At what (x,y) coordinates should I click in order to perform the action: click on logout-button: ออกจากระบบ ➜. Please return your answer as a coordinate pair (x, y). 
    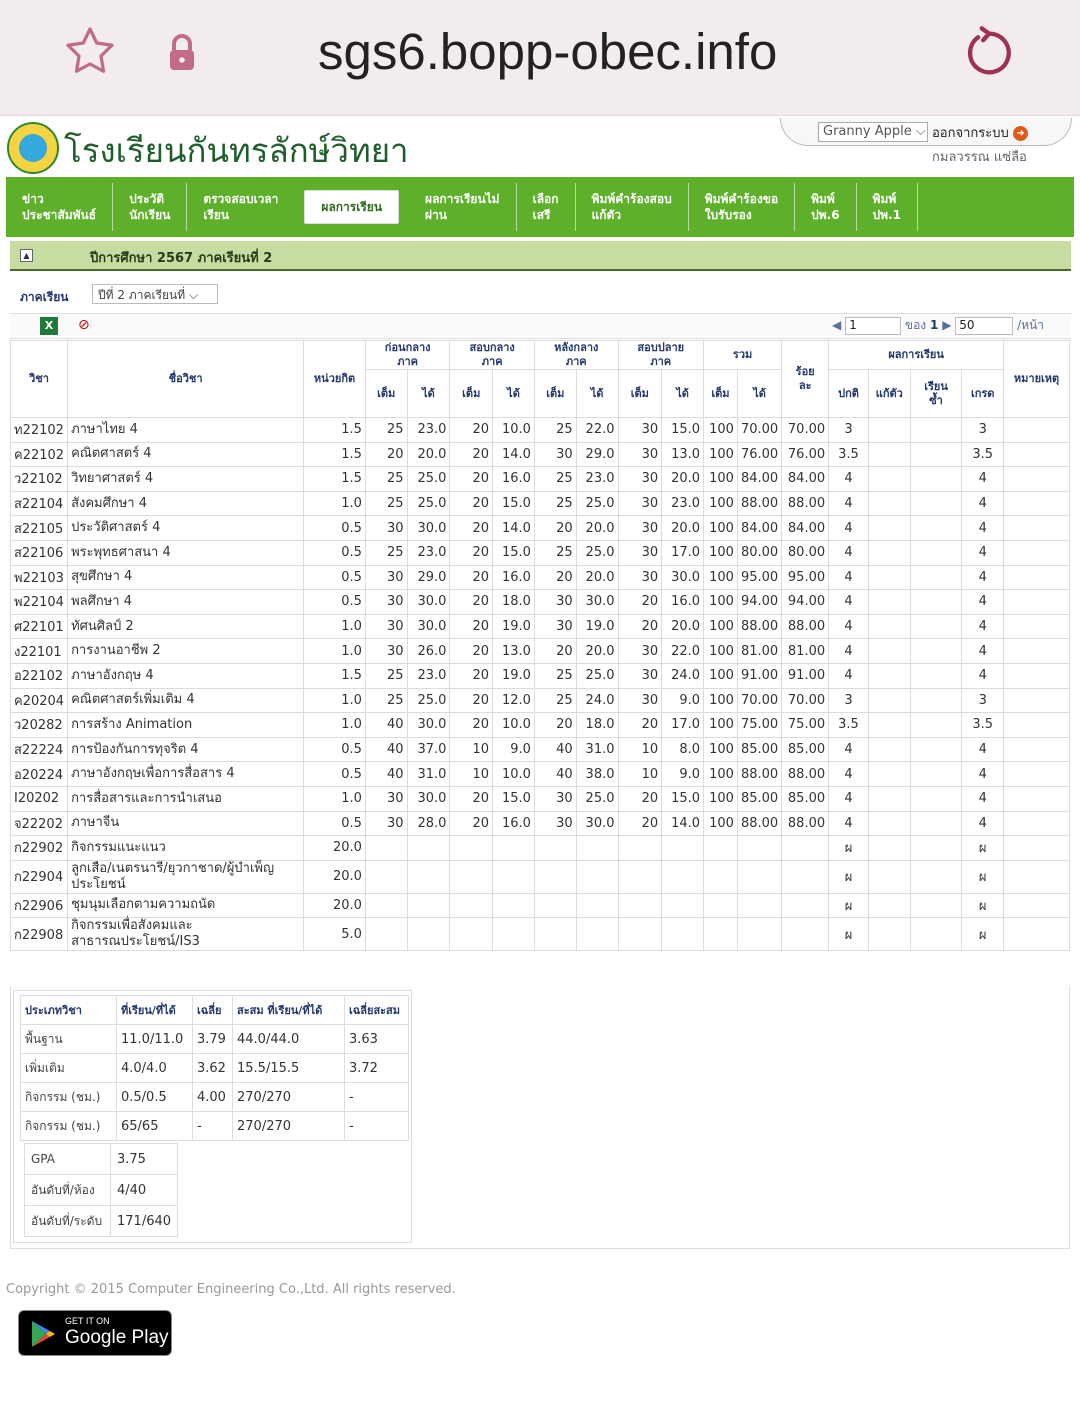
    Looking at the image, I should click on (980, 132).